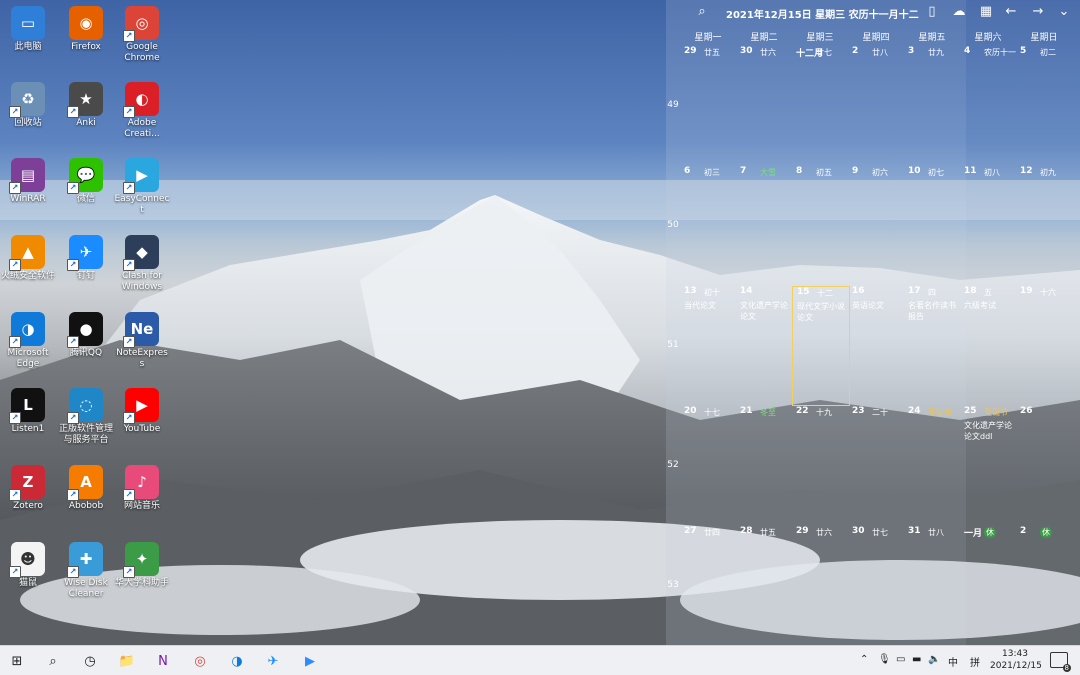 This screenshot has width=1080, height=675. Describe the element at coordinates (823, 312) in the screenshot. I see `calendar-event: 现代文学小说论文` at that location.